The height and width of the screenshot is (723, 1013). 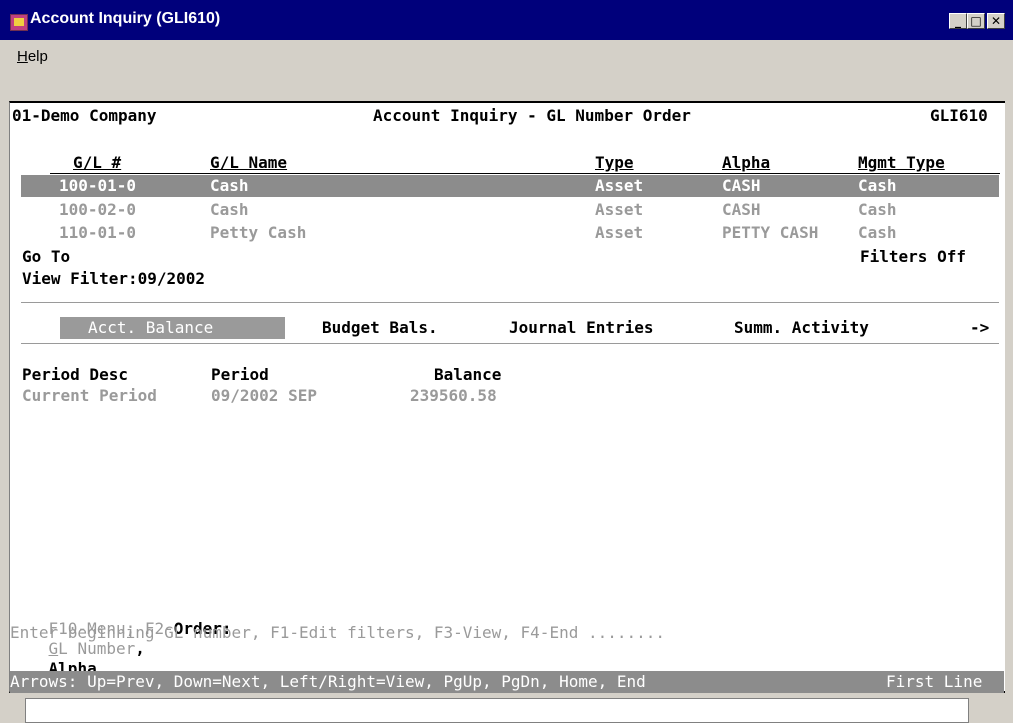 I want to click on col-header-gl-num: G/L #, so click(x=97, y=162).